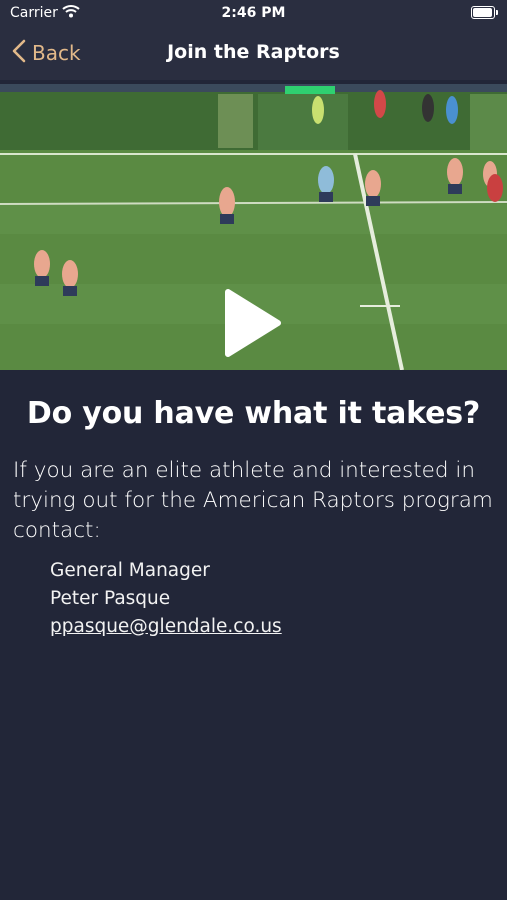 The height and width of the screenshot is (900, 507). I want to click on page-title: Join the Raptors, so click(253, 52).